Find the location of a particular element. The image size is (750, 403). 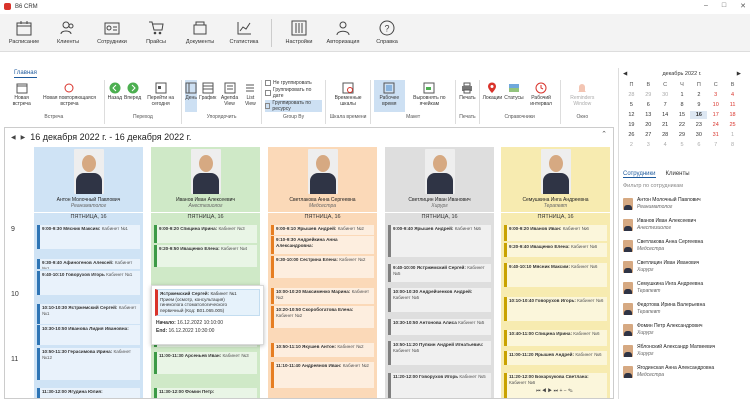

appointment: 10:10-10:40 Говорухов Игорь: Кабинет №6 is located at coordinates (555, 309).